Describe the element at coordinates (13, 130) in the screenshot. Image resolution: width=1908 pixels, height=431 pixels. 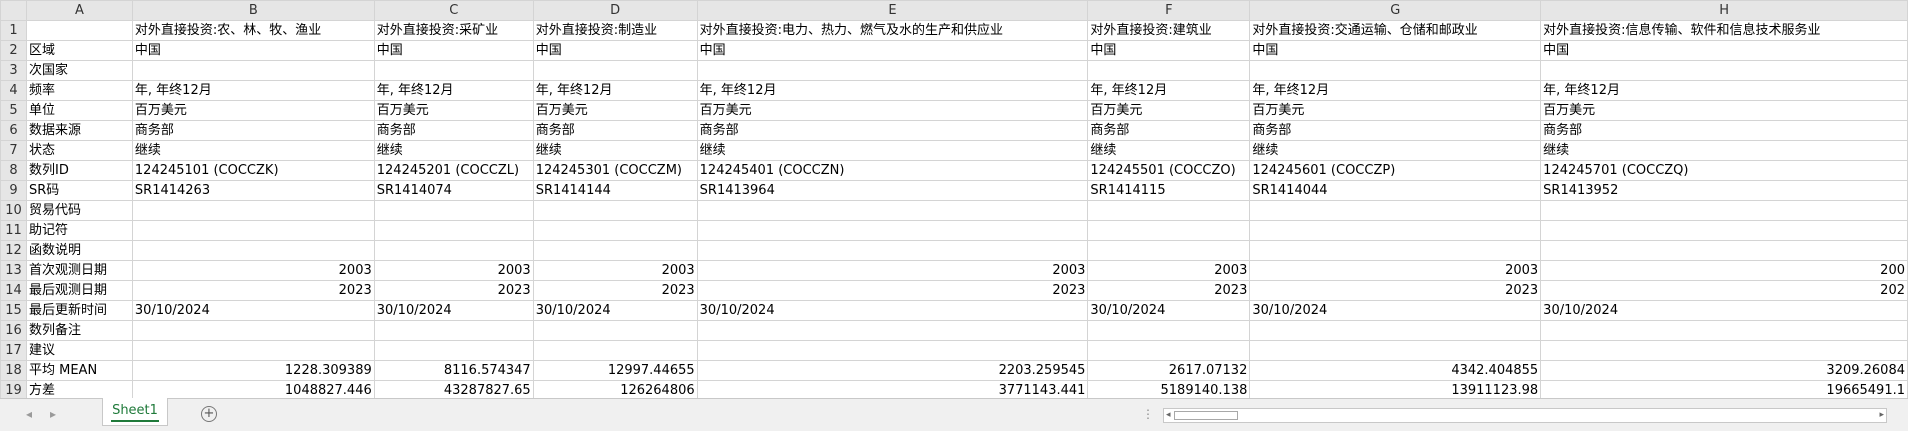
I see `row-header: 6` at that location.